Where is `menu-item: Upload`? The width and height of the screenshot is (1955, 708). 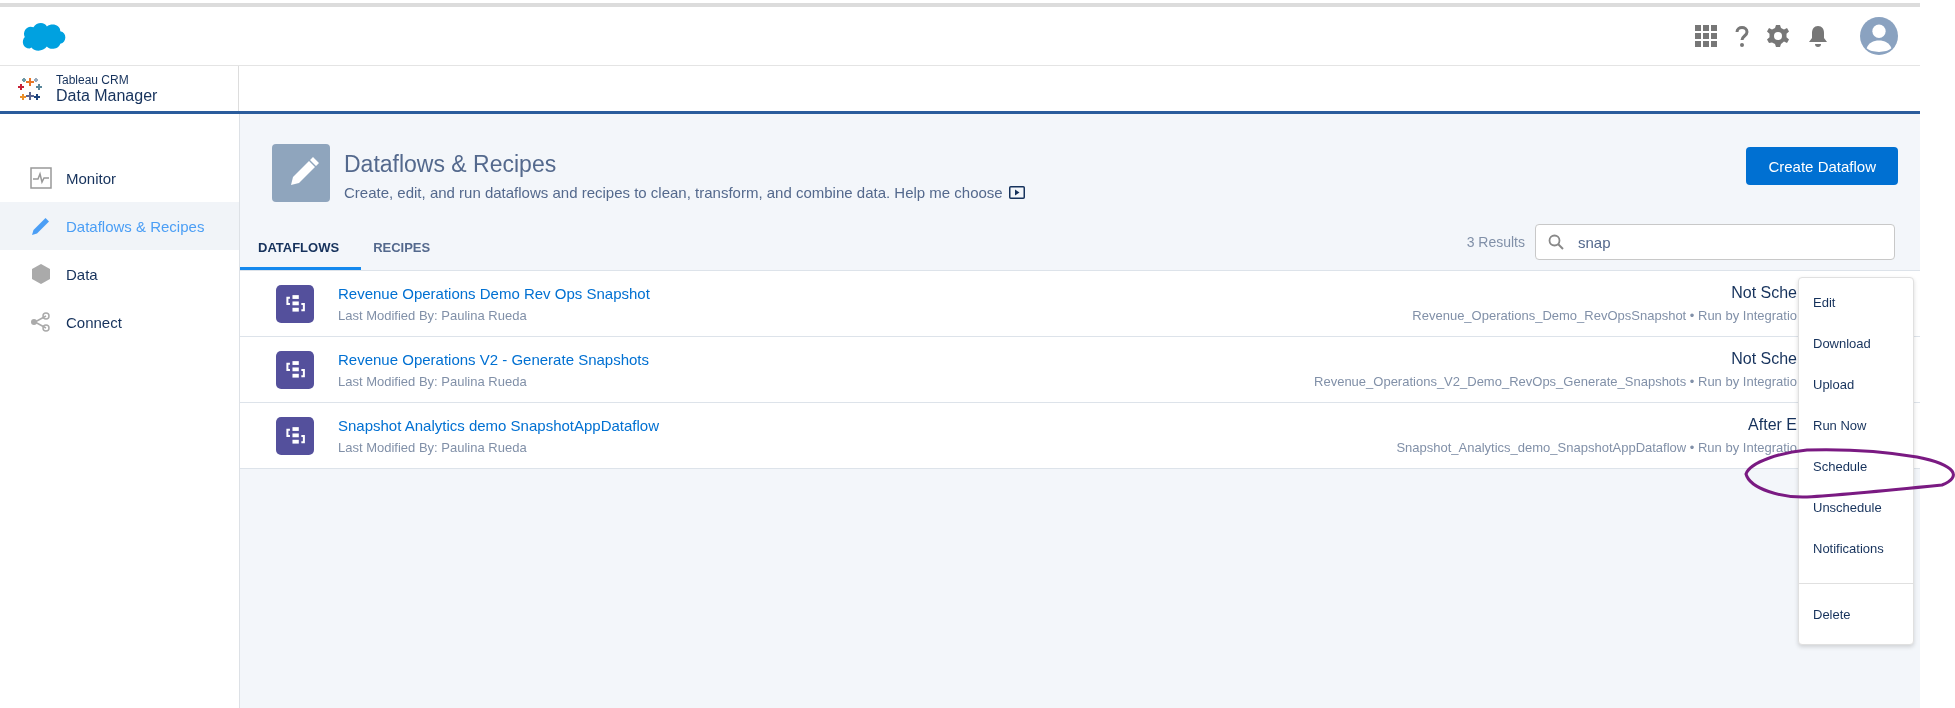
menu-item: Upload is located at coordinates (1856, 384).